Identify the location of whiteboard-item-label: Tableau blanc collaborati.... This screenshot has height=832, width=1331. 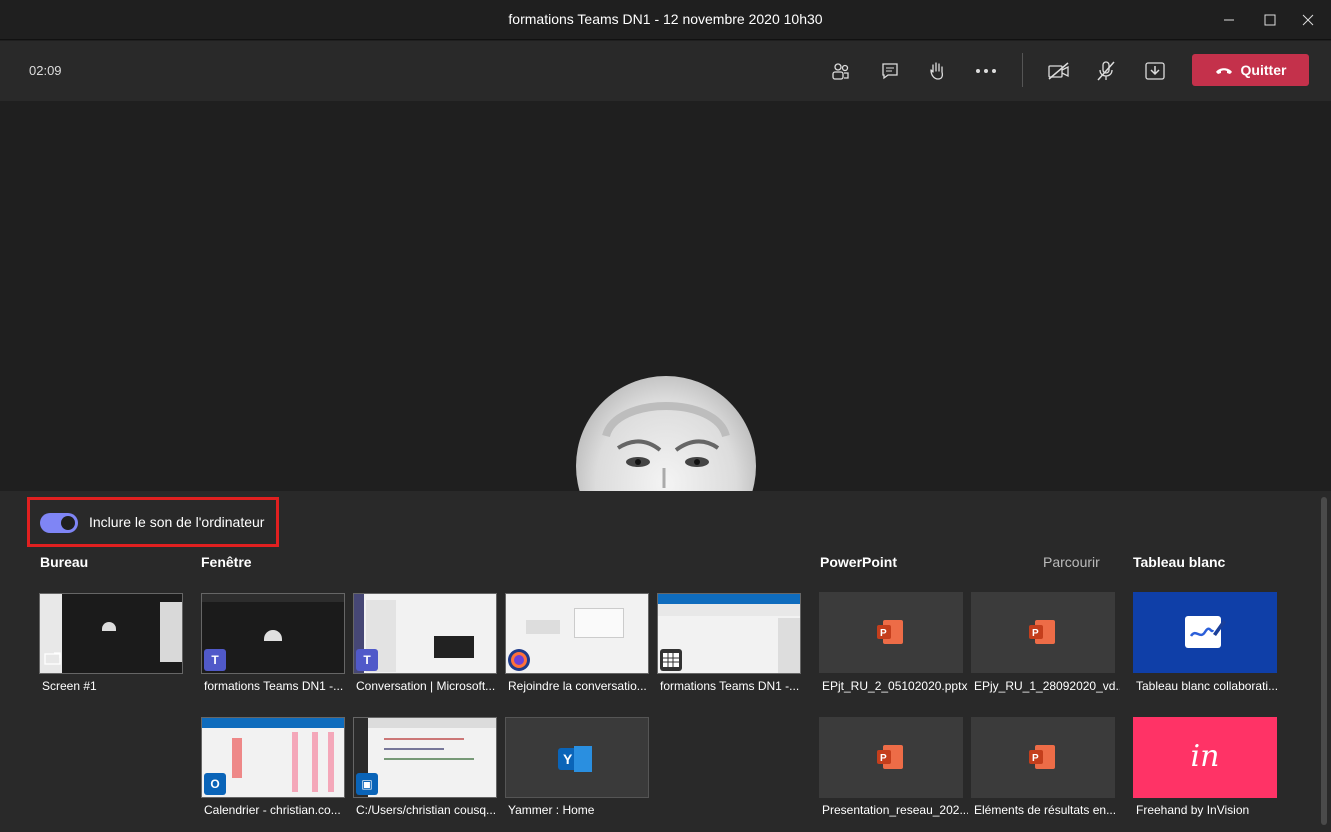
(1207, 686).